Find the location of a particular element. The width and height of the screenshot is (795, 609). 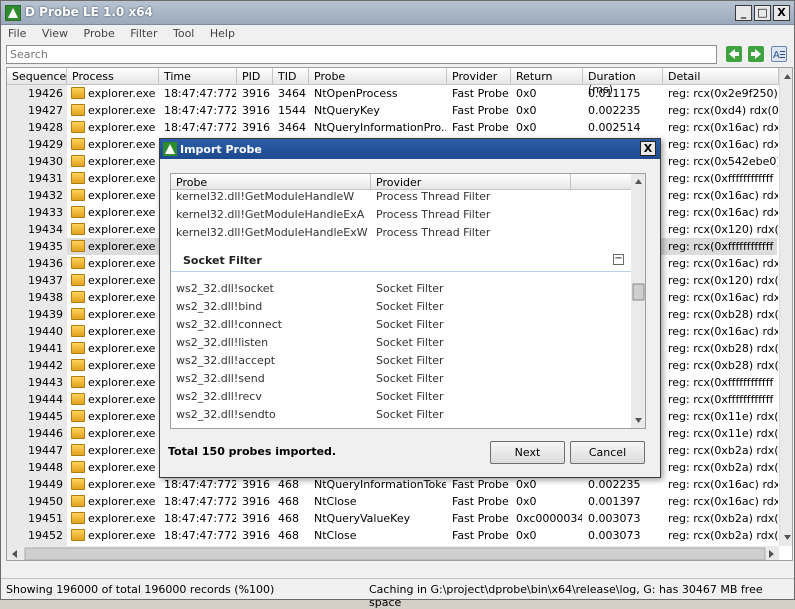

probe-row: ws2_32.dll!recvfrom Socket Filter is located at coordinates (401, 426).